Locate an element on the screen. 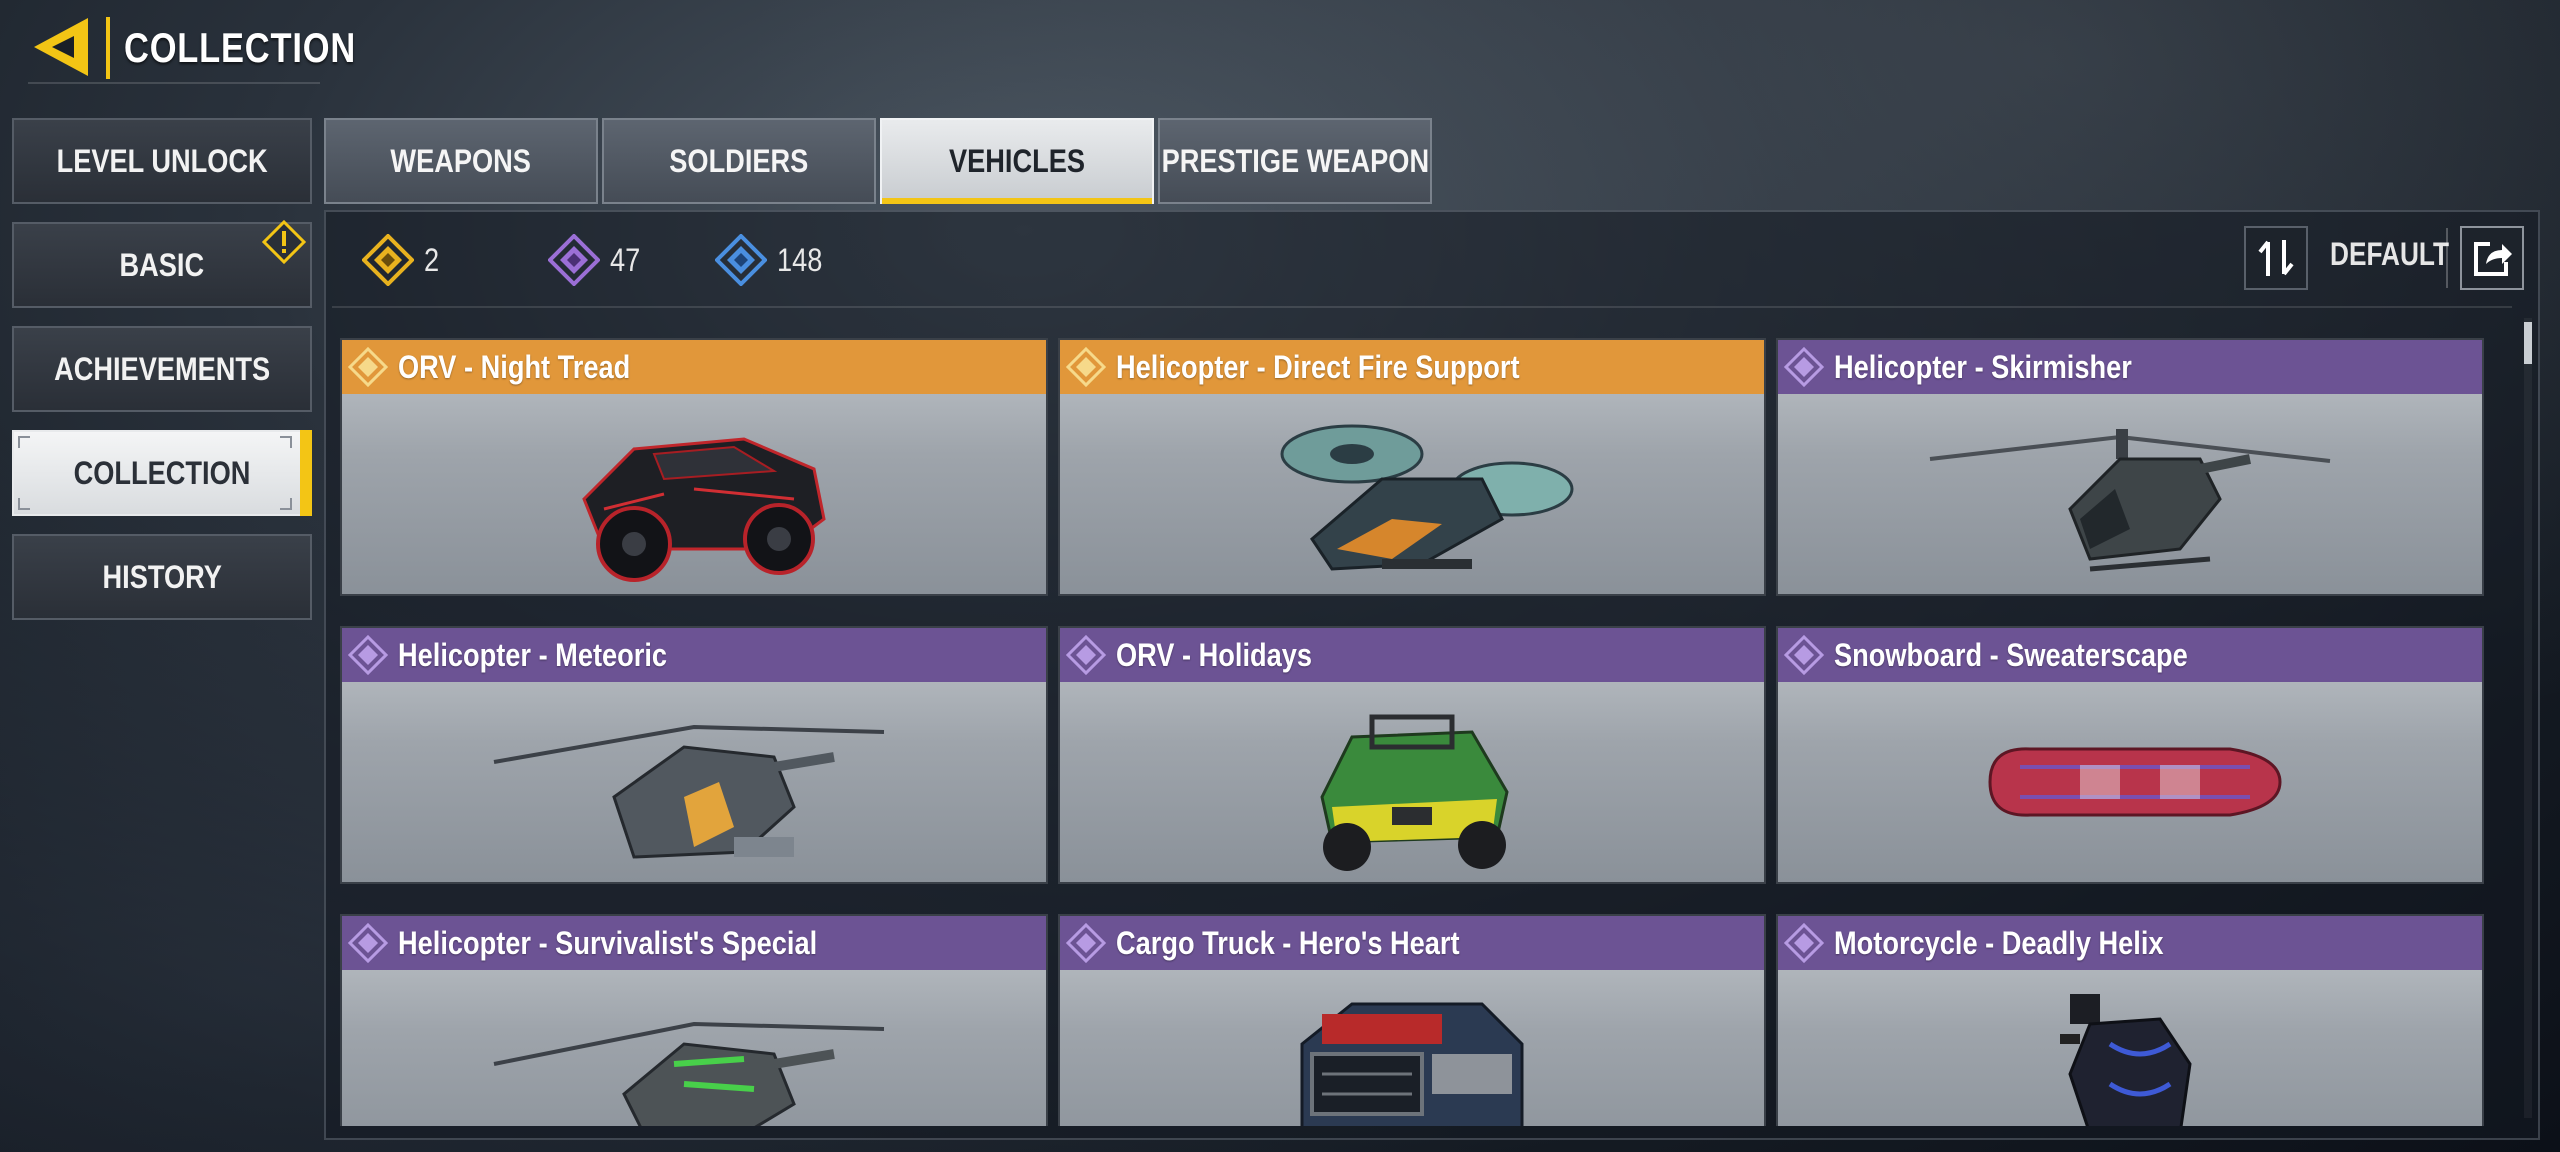  sidebar-item-label: LEVEL UNLOCK is located at coordinates (162, 160).